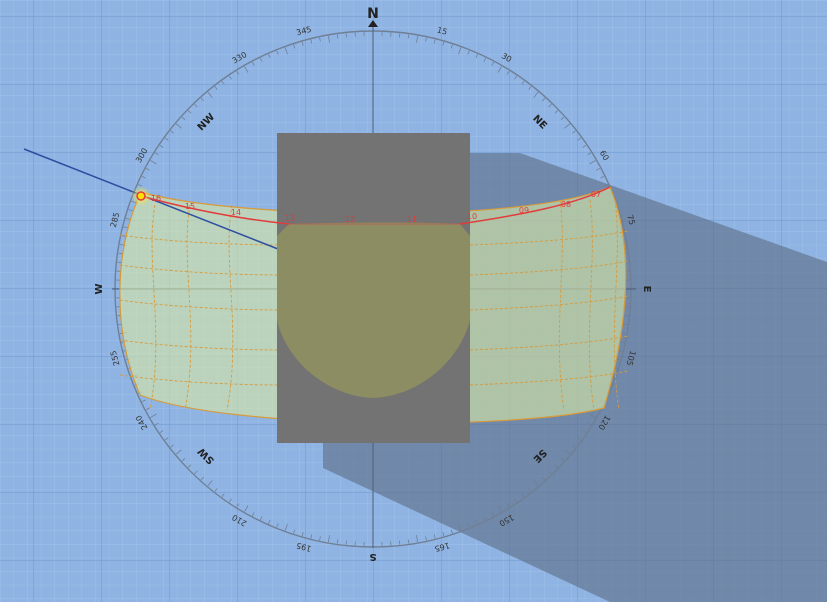 The width and height of the screenshot is (827, 602). I want to click on sun-hour-label: 08, so click(566, 204).